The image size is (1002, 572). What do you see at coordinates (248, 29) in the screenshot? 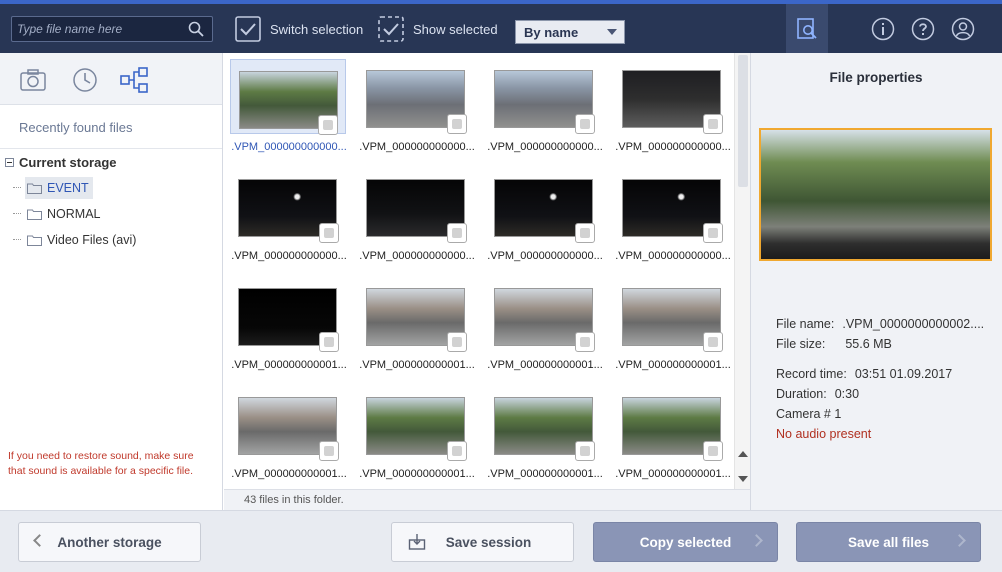
I see `switch-selection-icon` at bounding box center [248, 29].